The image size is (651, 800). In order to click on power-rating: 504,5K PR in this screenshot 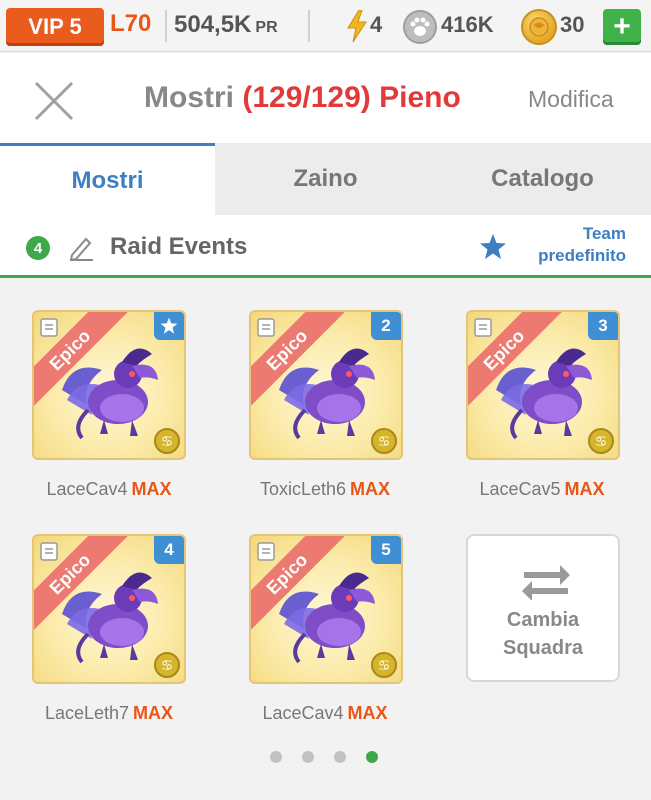, I will do `click(226, 25)`.